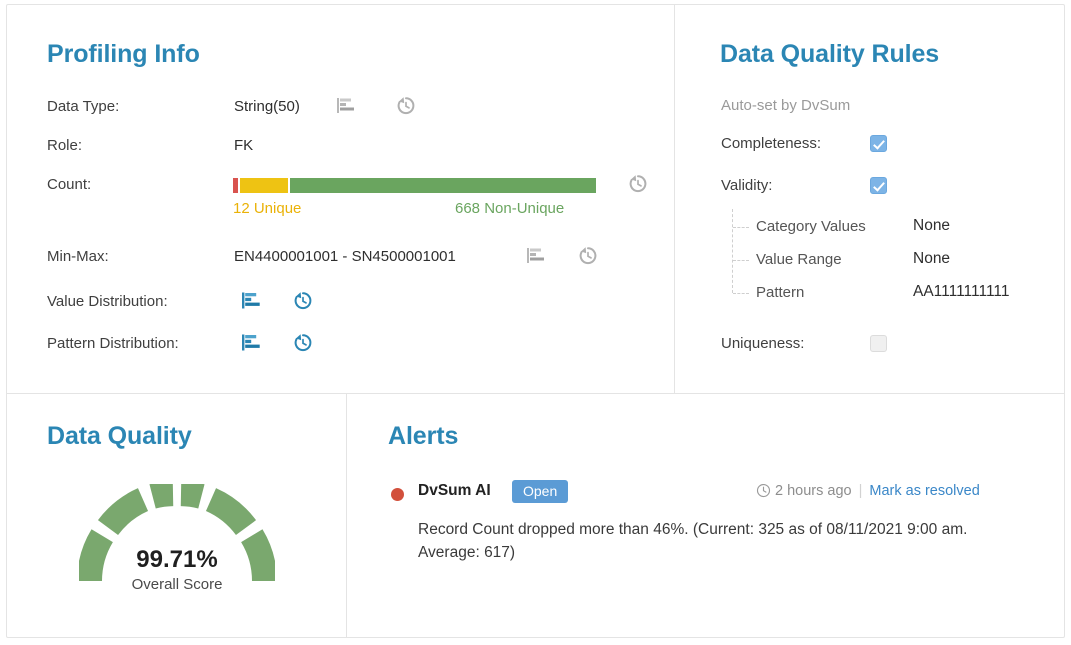 Image resolution: width=1071 pixels, height=645 pixels. What do you see at coordinates (878, 343) in the screenshot?
I see `uniqueness-checkbox` at bounding box center [878, 343].